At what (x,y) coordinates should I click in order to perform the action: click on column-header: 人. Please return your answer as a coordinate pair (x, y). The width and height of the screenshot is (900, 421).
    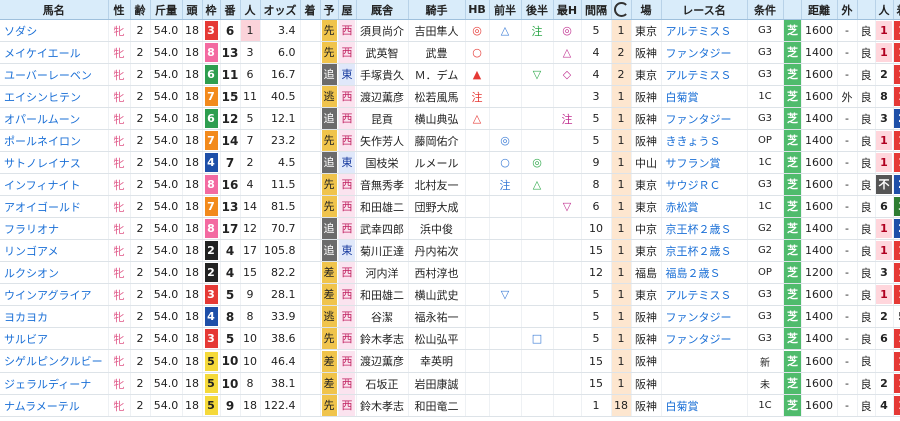
    Looking at the image, I should click on (884, 10).